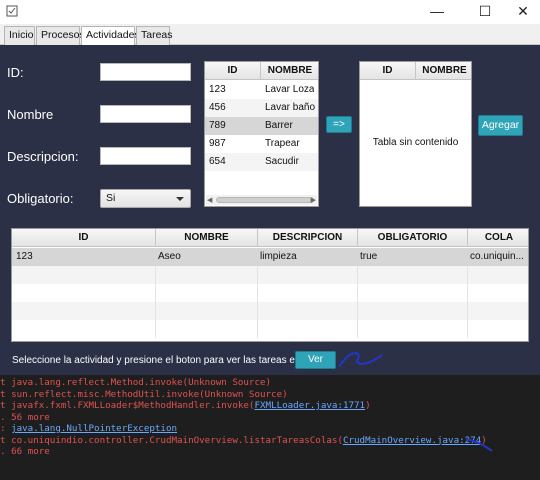 The image size is (540, 480). I want to click on maximize-button: ☐, so click(485, 11).